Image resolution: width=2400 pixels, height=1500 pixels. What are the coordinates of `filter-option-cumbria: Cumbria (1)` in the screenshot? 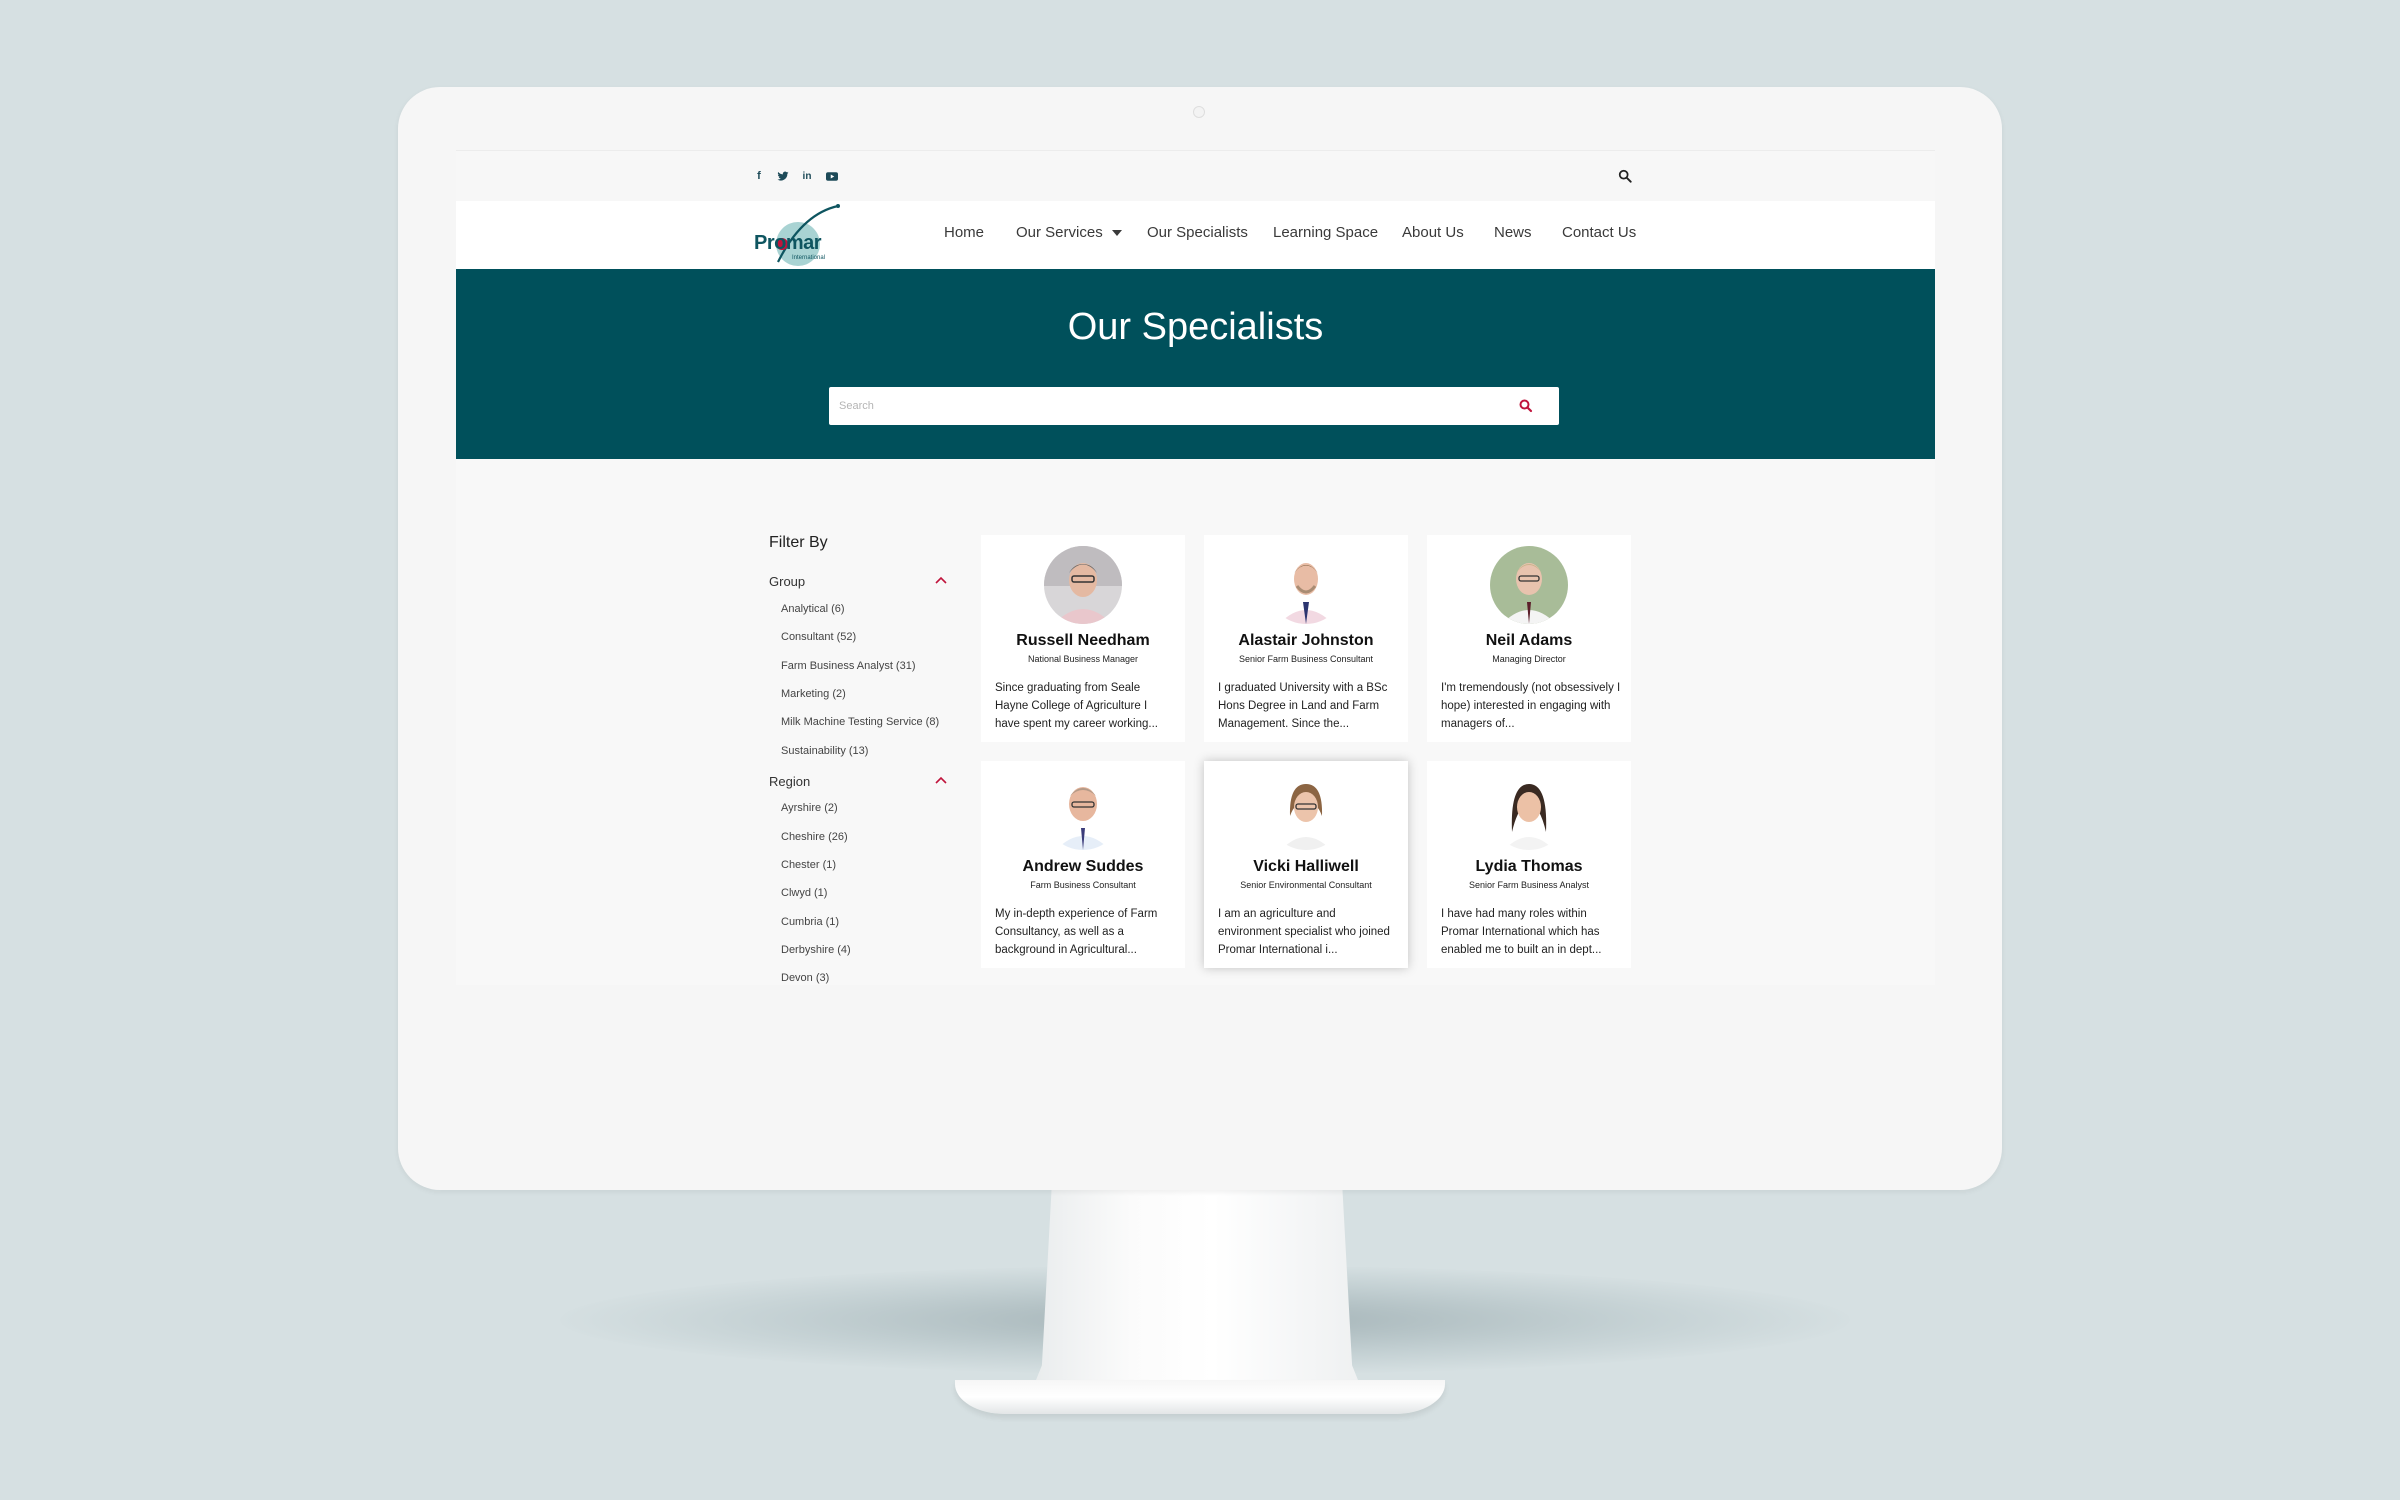 It's located at (810, 922).